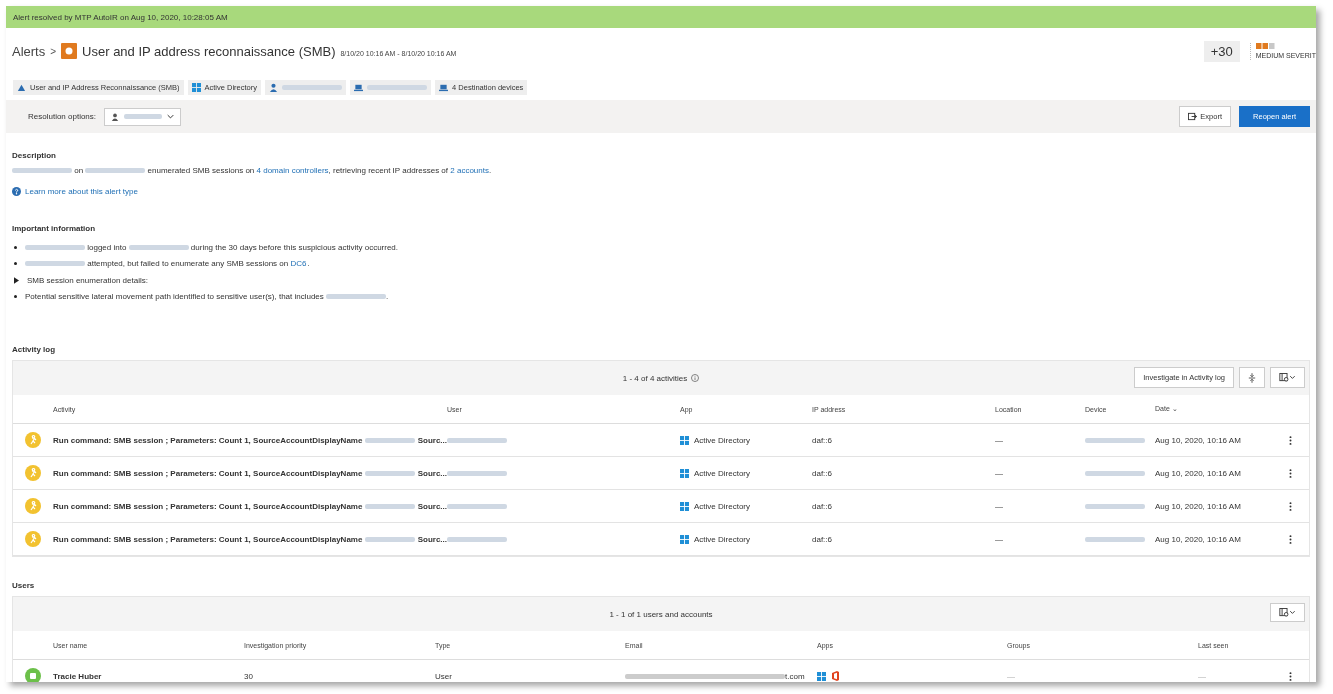 The width and height of the screenshot is (1333, 694). I want to click on info-icon, so click(695, 378).